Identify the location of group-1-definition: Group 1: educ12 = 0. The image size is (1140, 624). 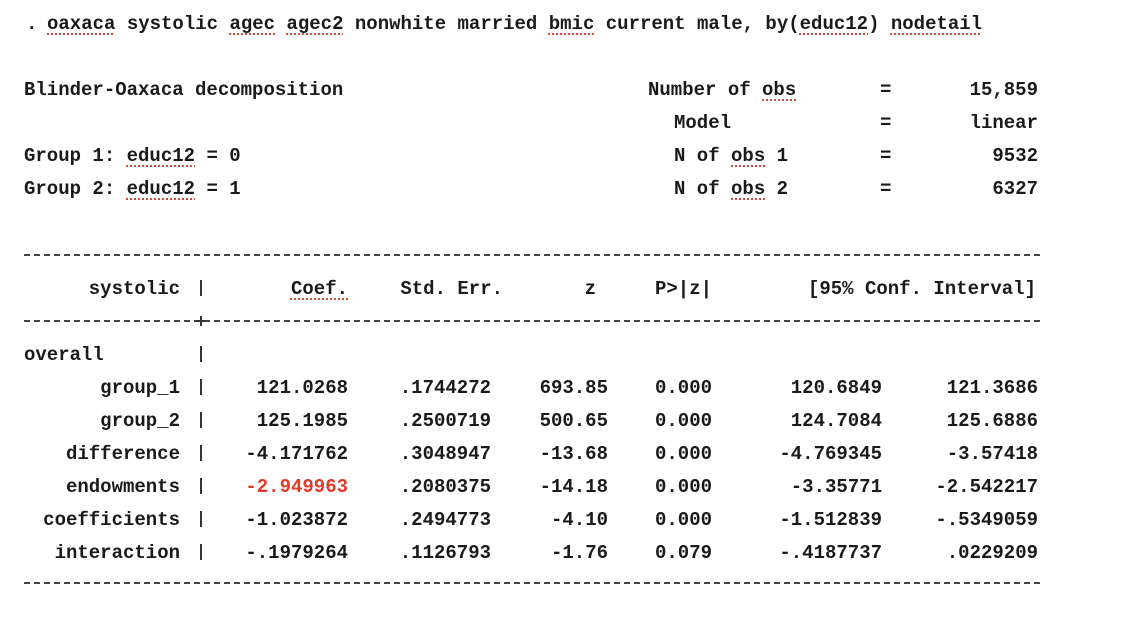
(132, 156).